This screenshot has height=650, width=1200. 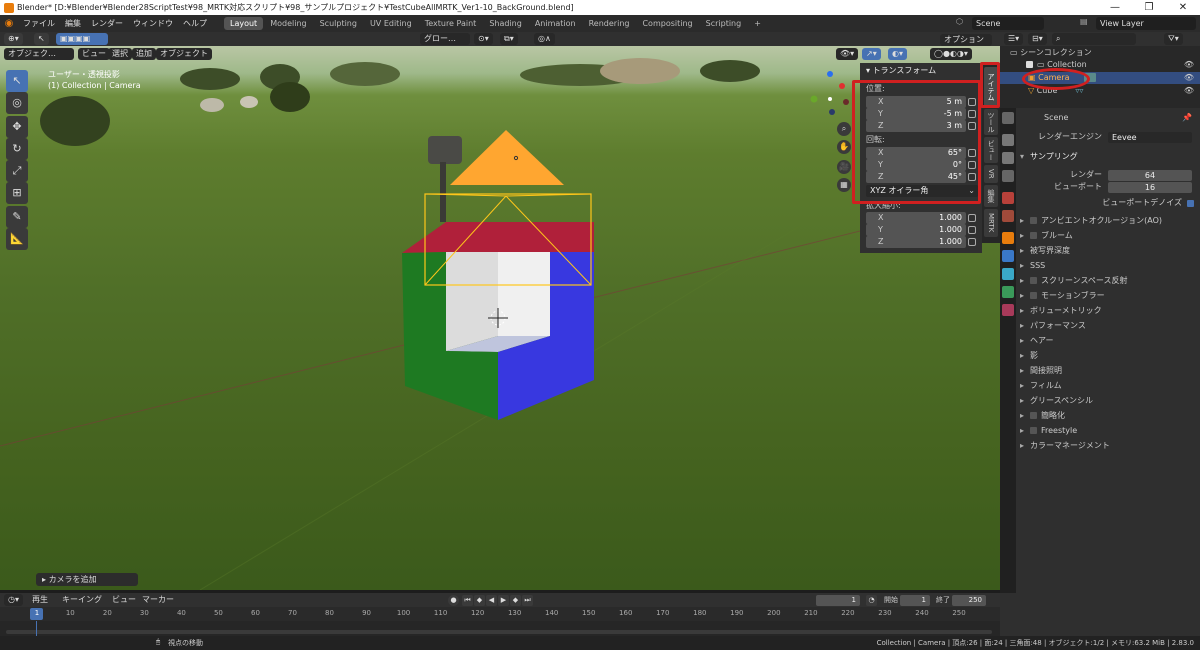 I want to click on panel-header: ▸ ヘアー, so click(x=1108, y=341).